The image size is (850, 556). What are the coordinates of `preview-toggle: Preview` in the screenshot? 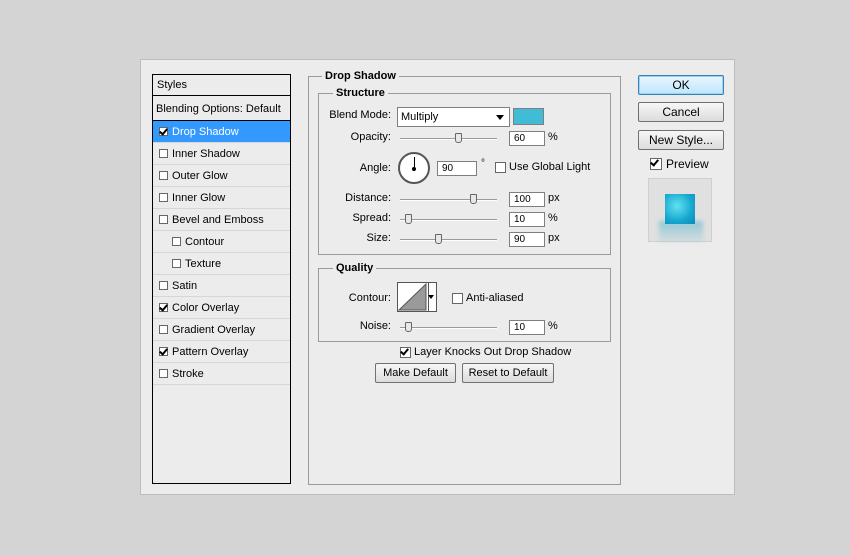 It's located at (679, 164).